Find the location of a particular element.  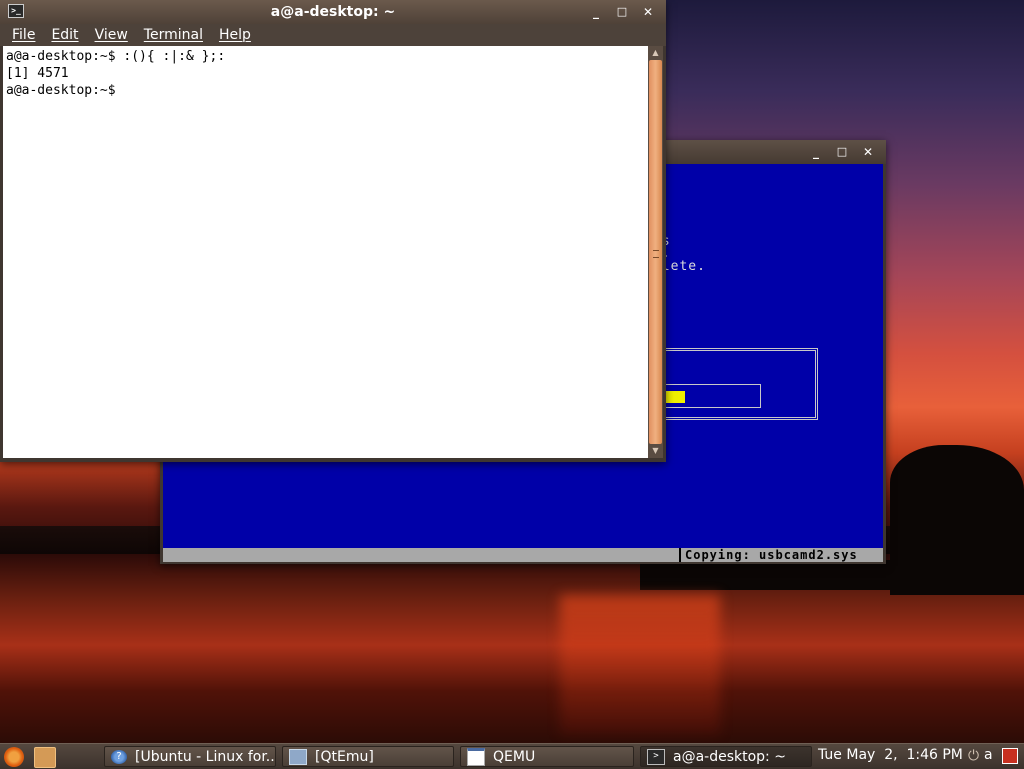

scroll-down-icon: ▼ is located at coordinates (655, 451).